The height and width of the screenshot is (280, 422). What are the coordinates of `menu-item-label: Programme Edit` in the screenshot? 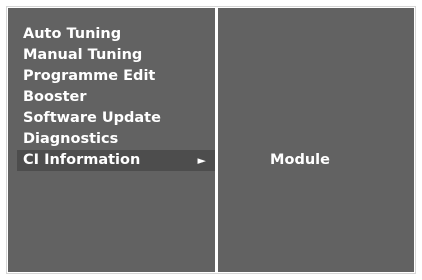 It's located at (89, 76).